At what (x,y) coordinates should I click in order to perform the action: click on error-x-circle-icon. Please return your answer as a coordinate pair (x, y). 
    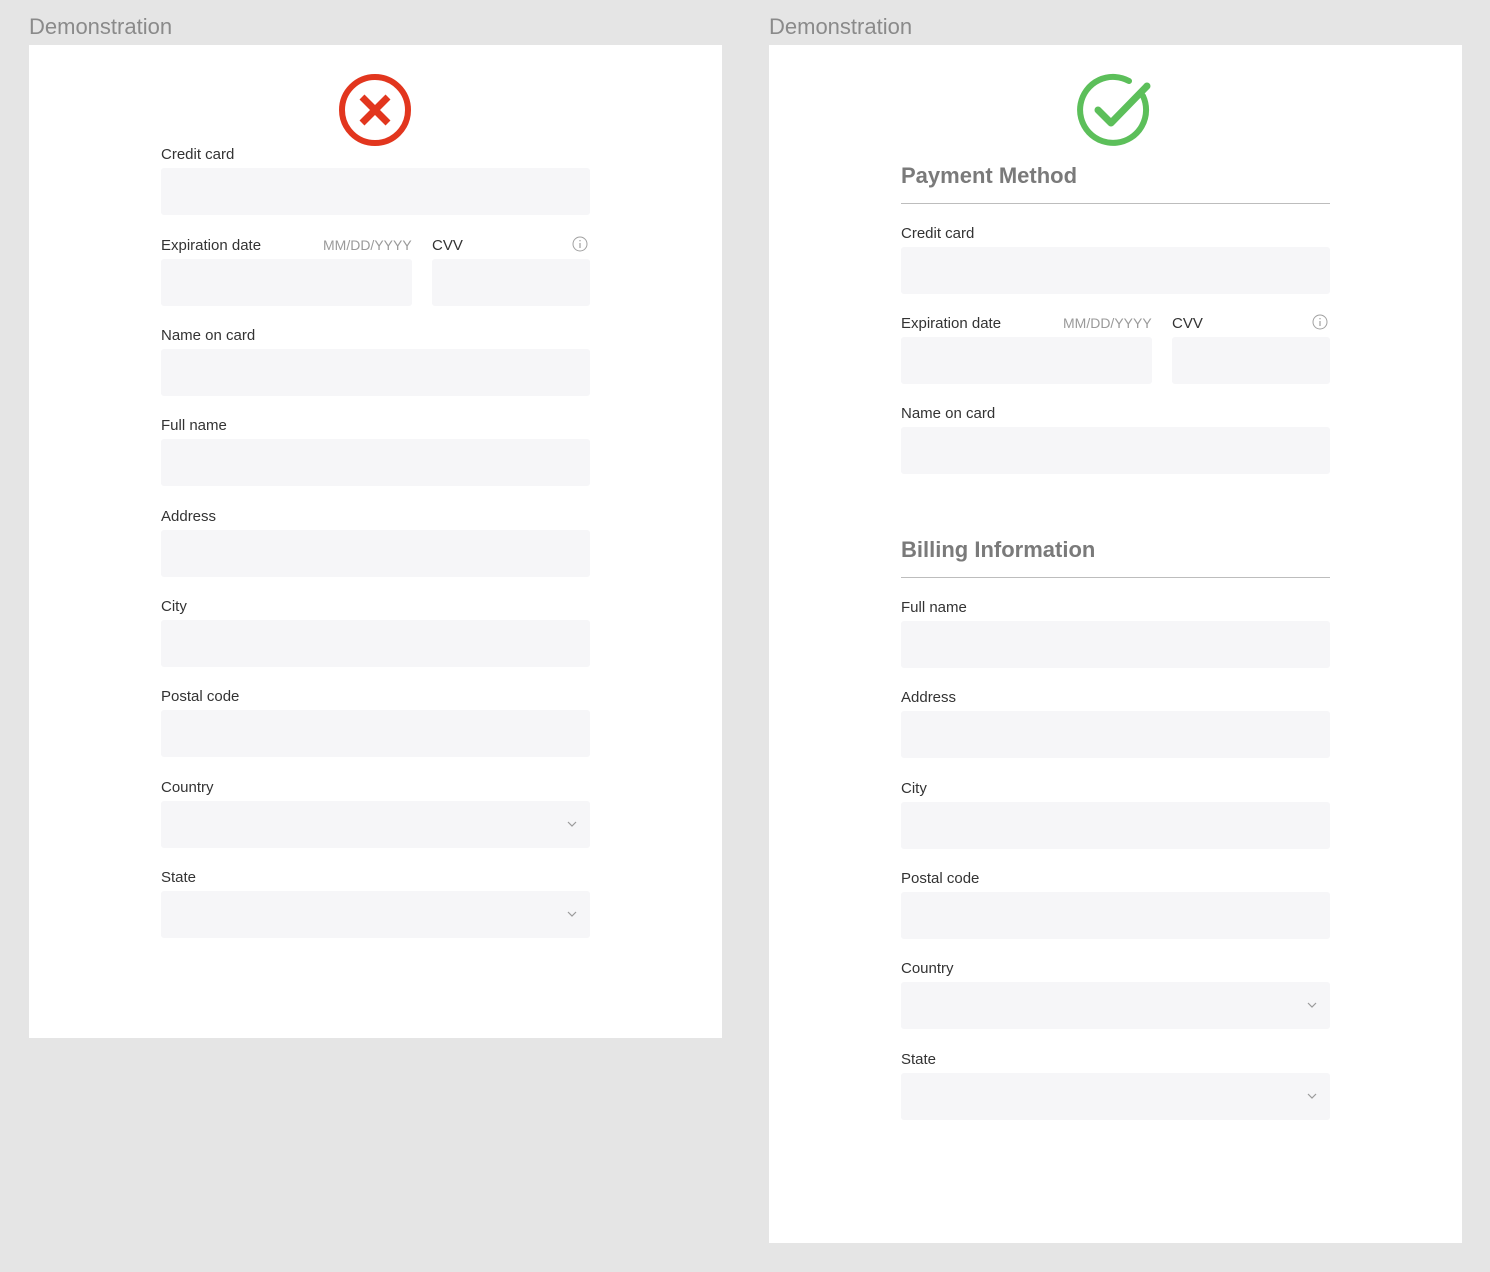
    Looking at the image, I should click on (375, 110).